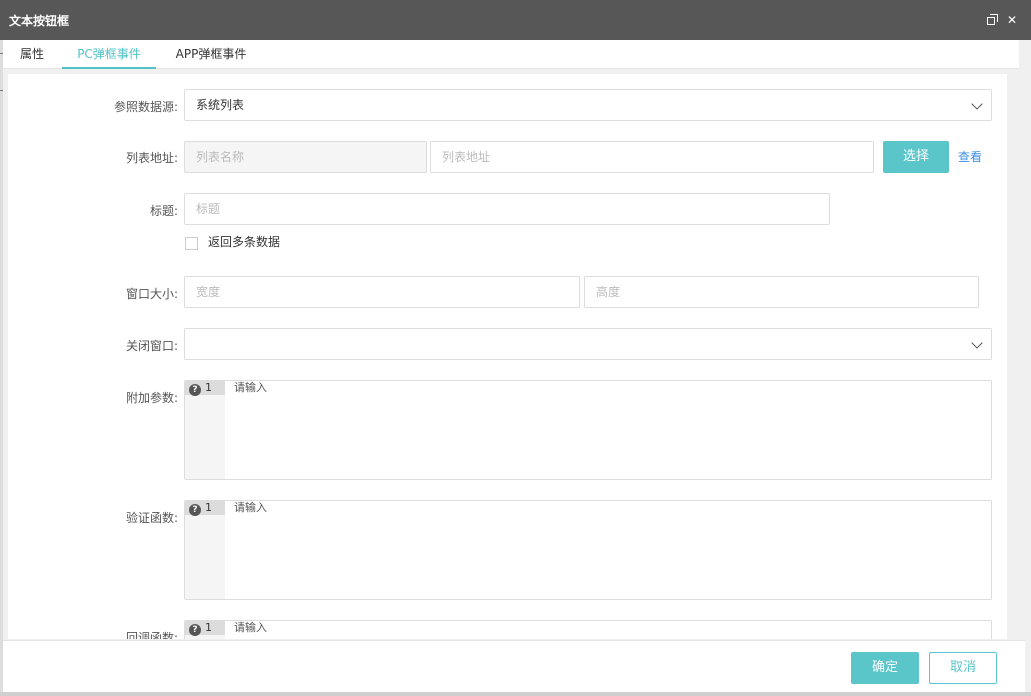  What do you see at coordinates (151, 158) in the screenshot?
I see `list-address-label: 列表地址:` at bounding box center [151, 158].